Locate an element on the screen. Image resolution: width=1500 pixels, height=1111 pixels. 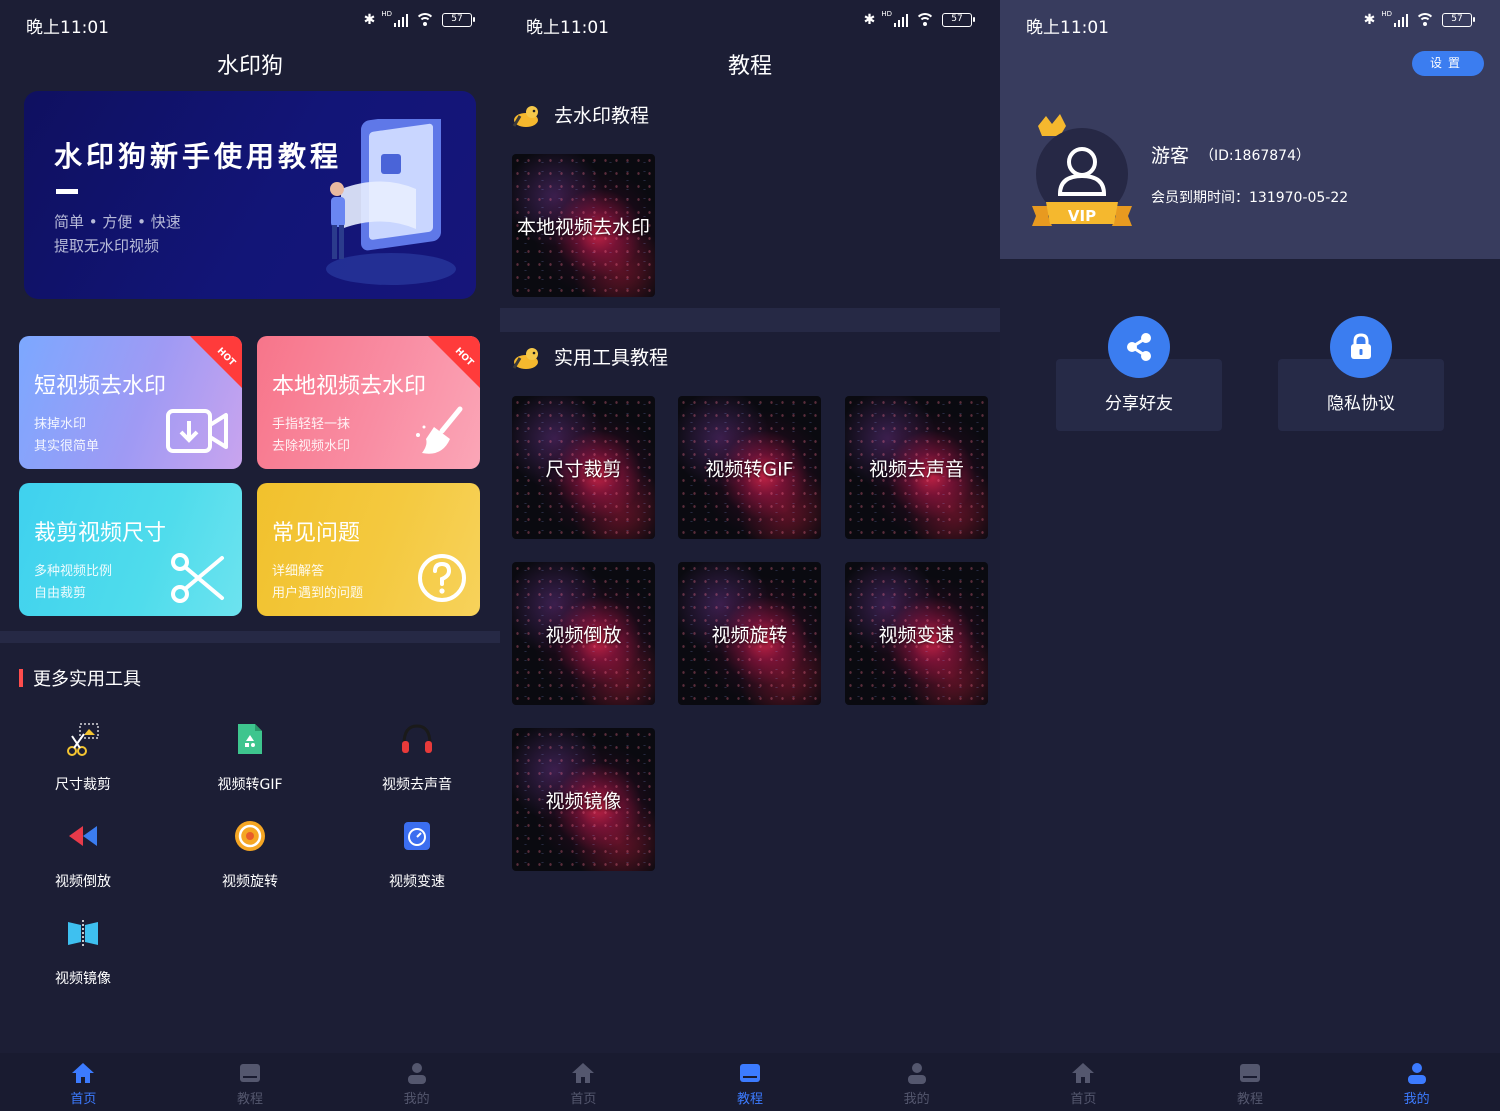
tool-mirror: 视频镜像 is located at coordinates (83, 956).